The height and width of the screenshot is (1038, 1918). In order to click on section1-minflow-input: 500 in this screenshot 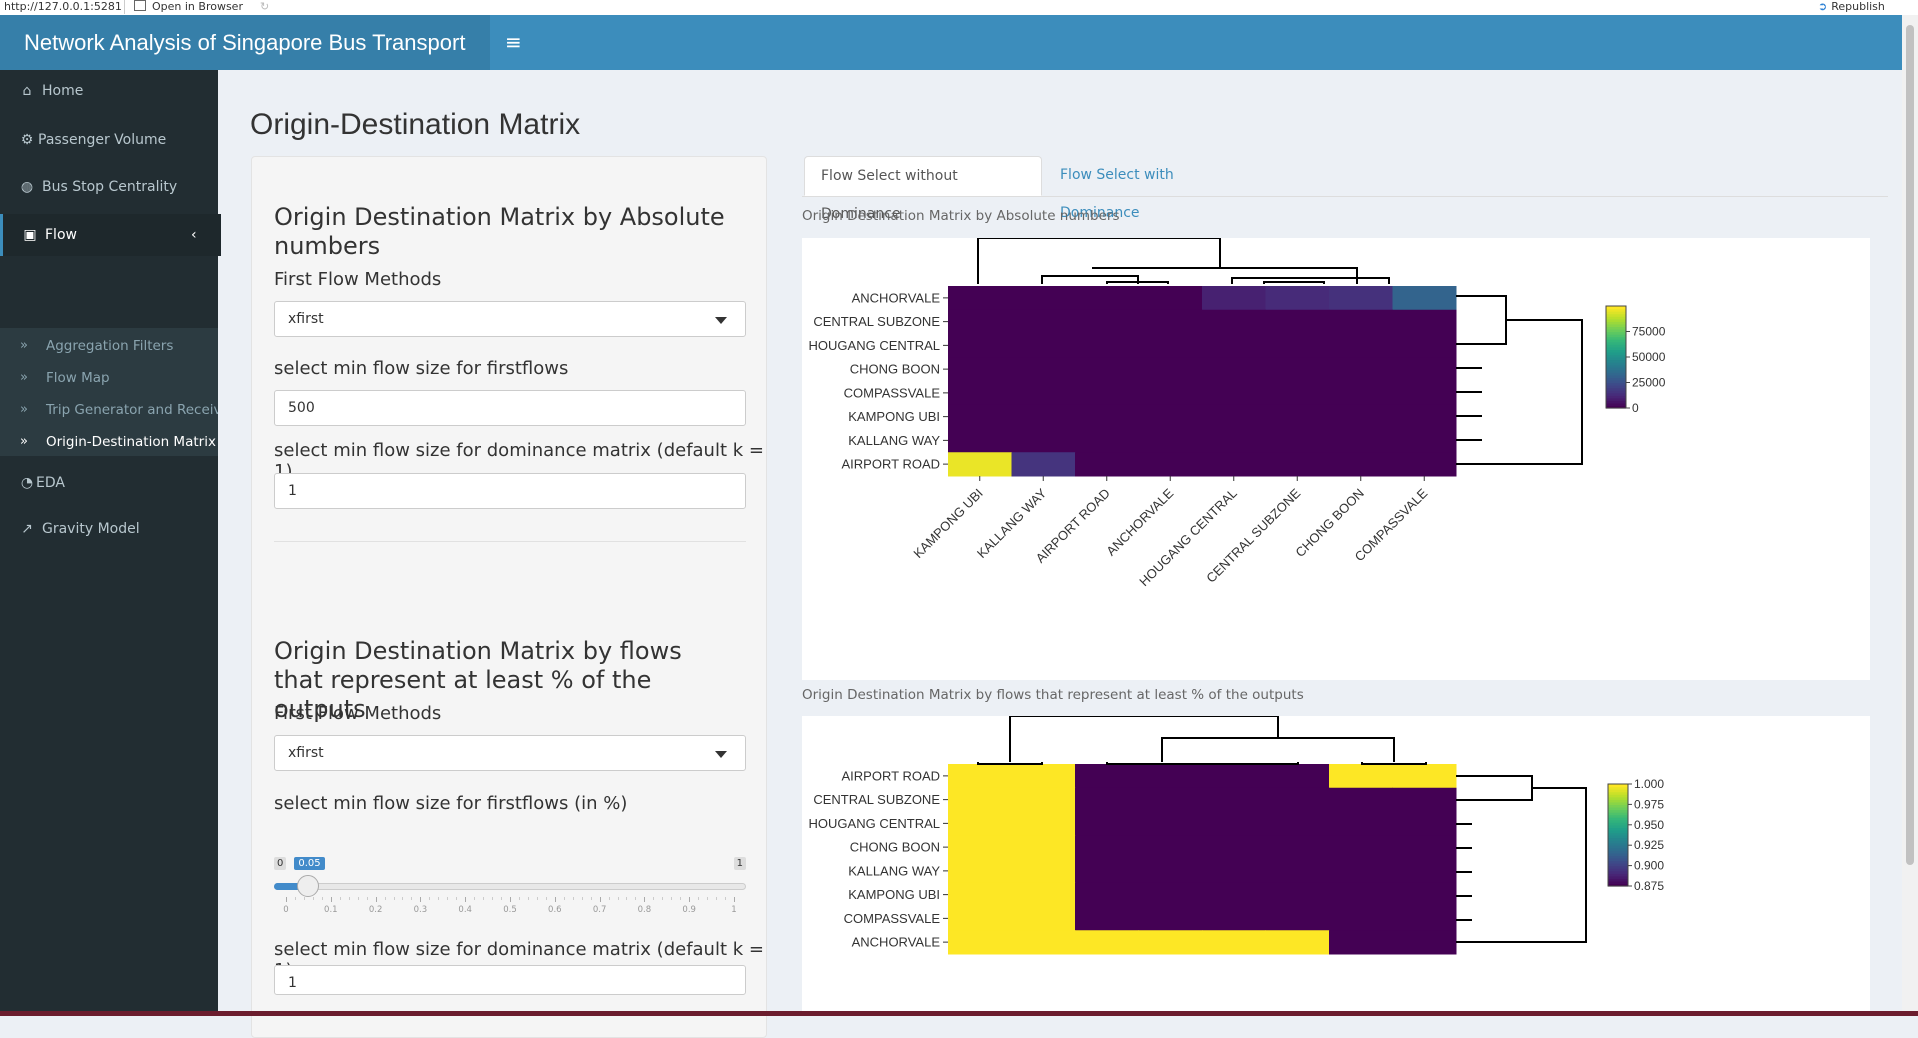, I will do `click(510, 408)`.